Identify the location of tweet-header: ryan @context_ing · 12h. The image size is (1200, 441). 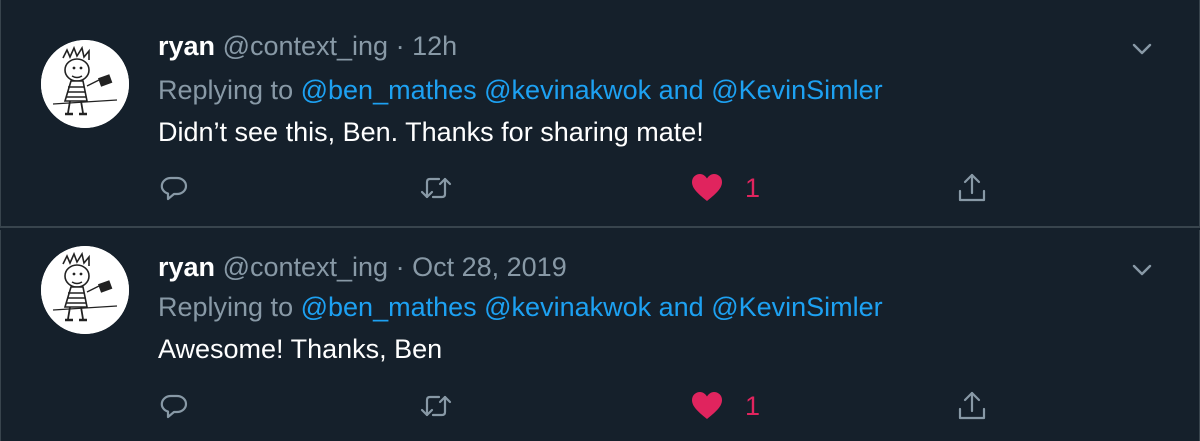
(307, 46).